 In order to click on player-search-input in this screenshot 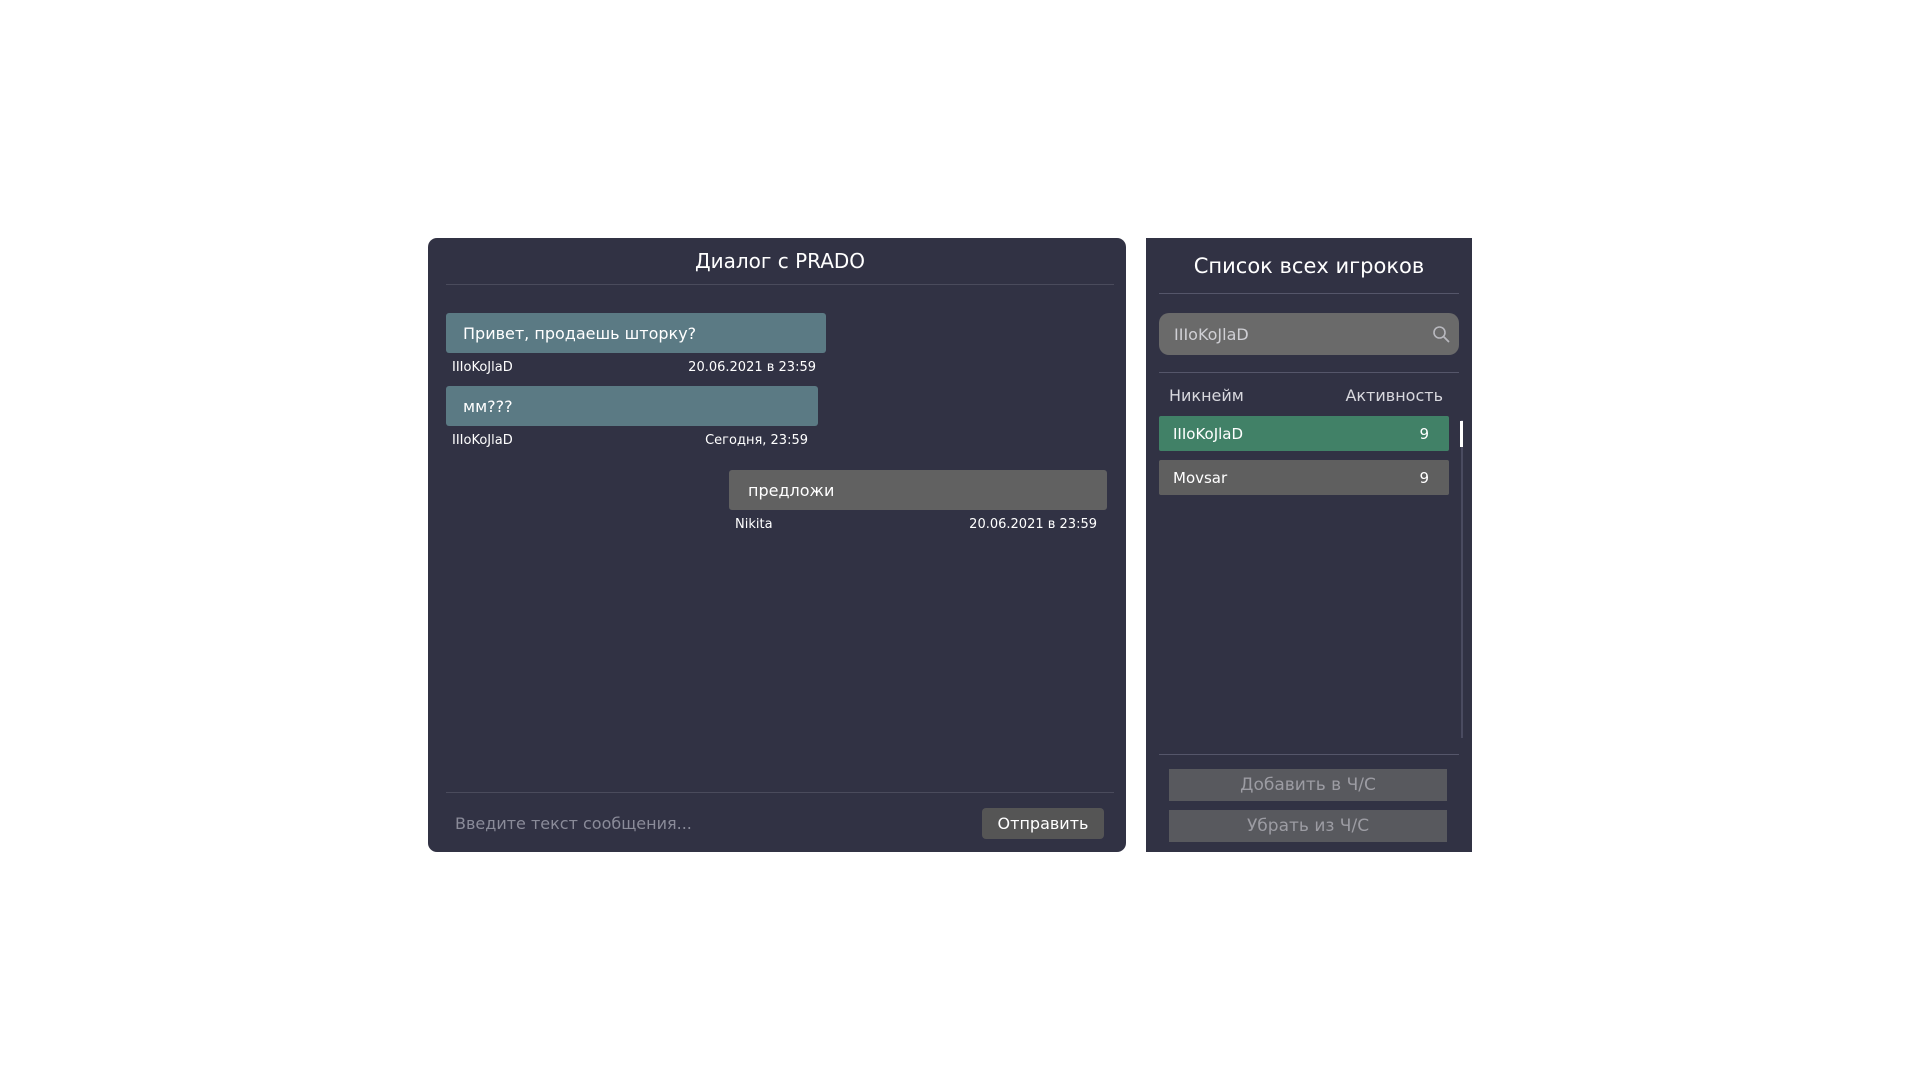, I will do `click(1289, 334)`.